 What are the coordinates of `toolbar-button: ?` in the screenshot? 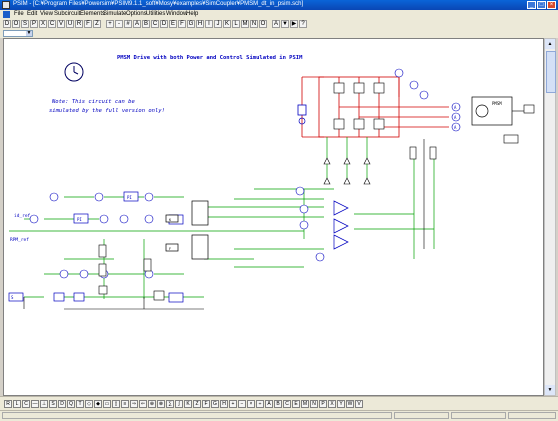 It's located at (303, 24).